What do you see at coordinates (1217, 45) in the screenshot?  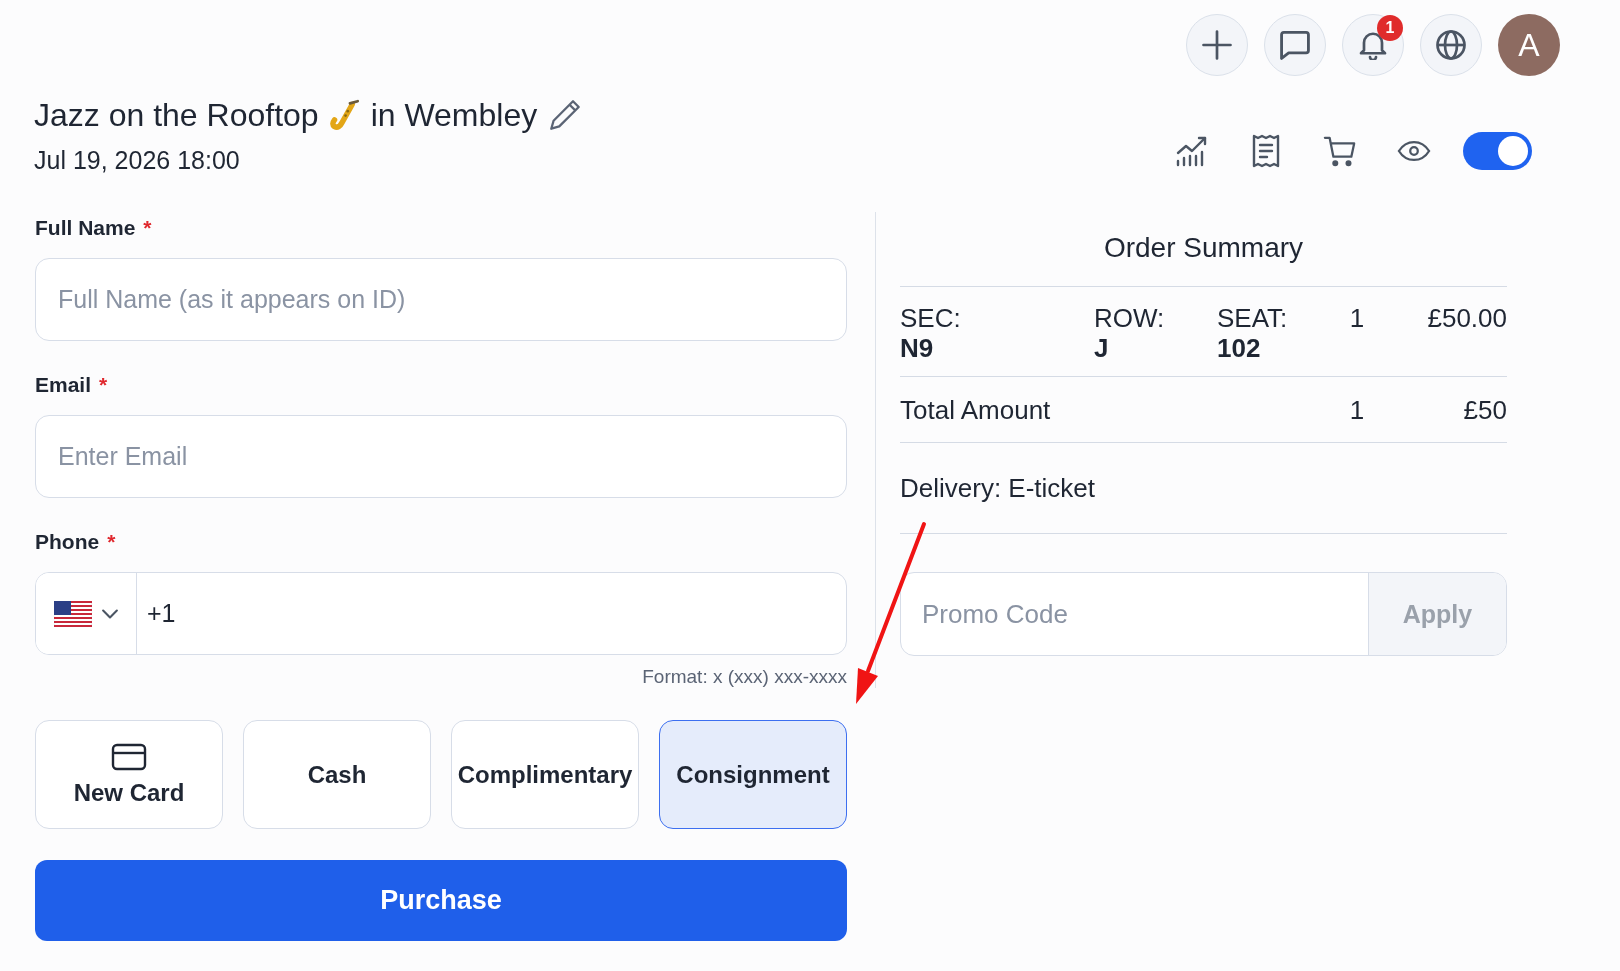 I see `plus-icon` at bounding box center [1217, 45].